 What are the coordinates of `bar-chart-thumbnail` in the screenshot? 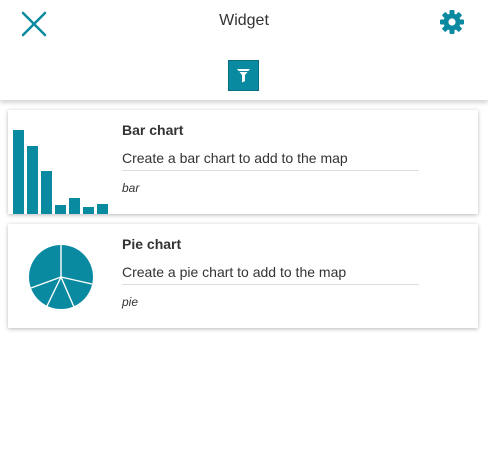 It's located at (63, 162).